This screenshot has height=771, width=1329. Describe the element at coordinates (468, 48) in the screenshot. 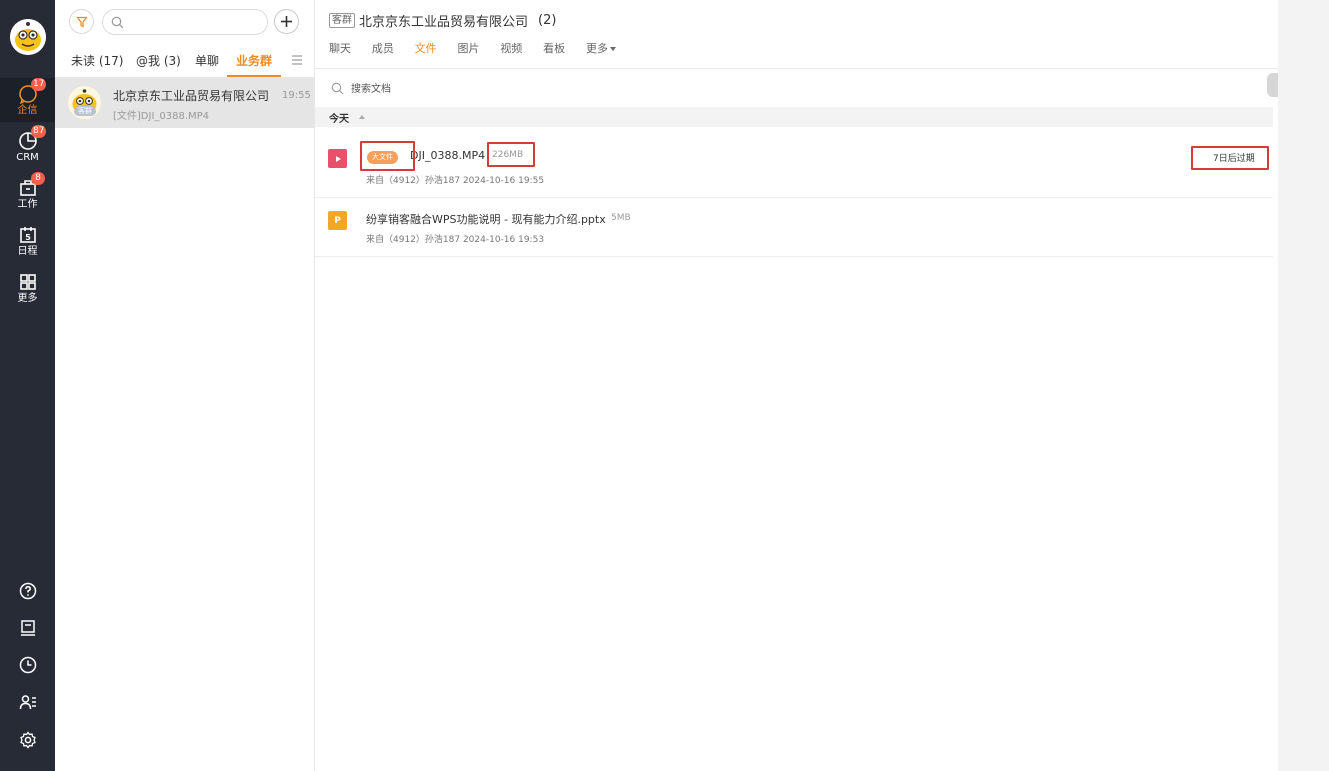

I see `tab-images: 图片` at that location.